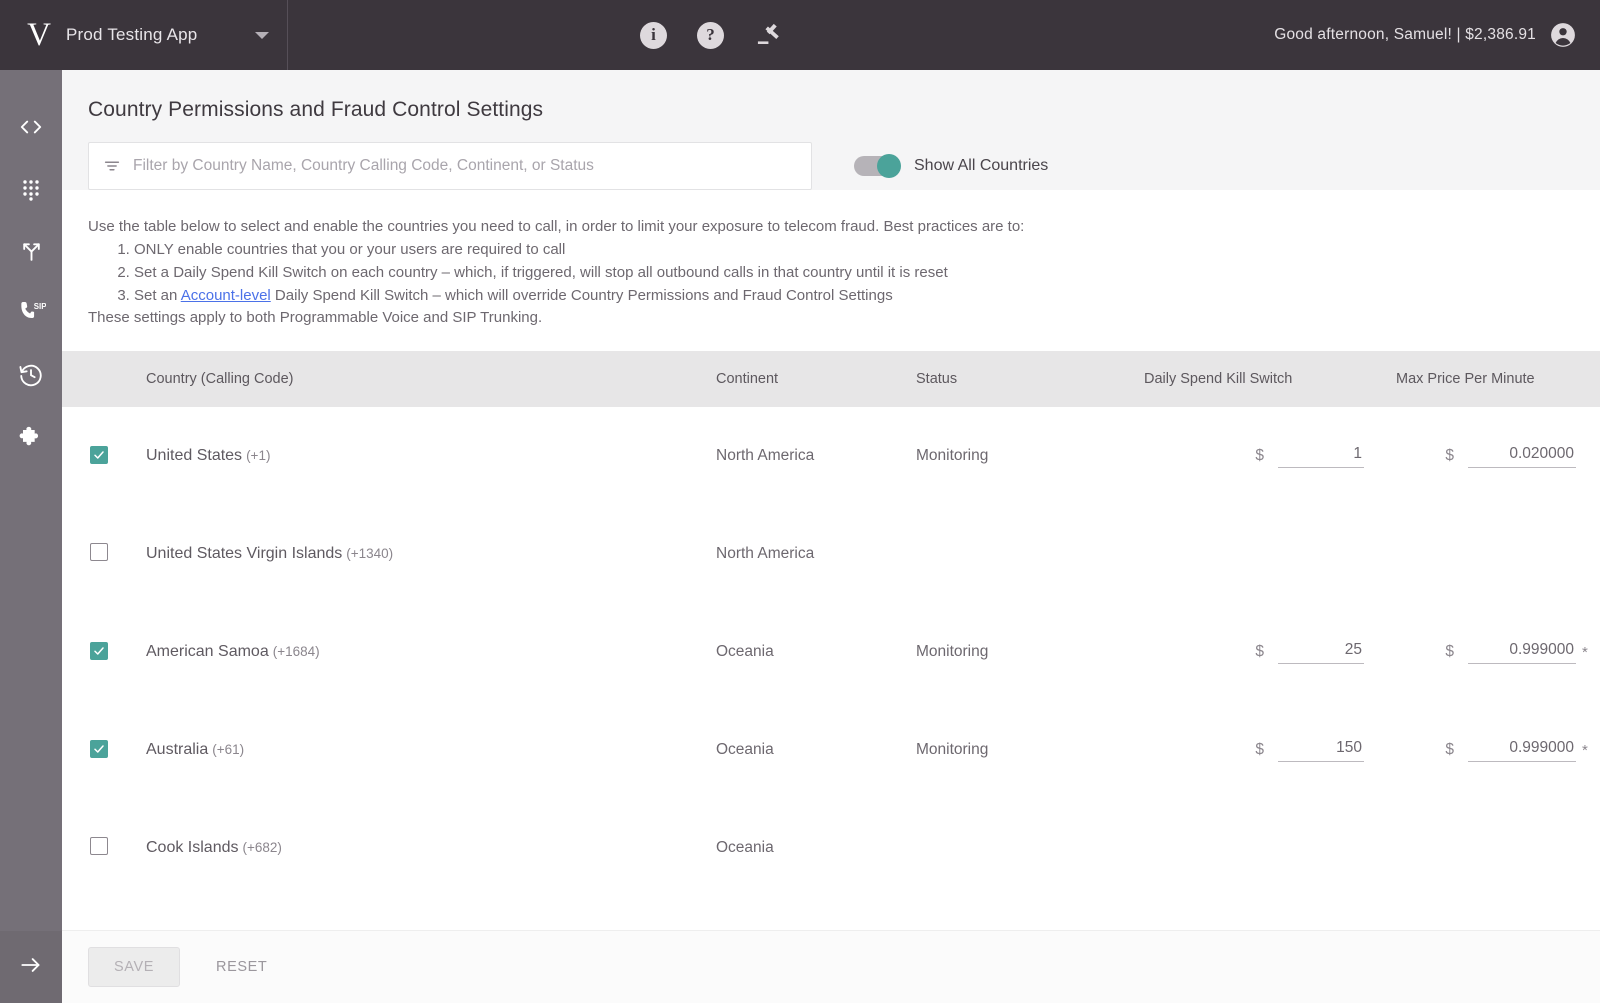 The height and width of the screenshot is (1003, 1600). I want to click on kill-switch-cell: $*, so click(1262, 750).